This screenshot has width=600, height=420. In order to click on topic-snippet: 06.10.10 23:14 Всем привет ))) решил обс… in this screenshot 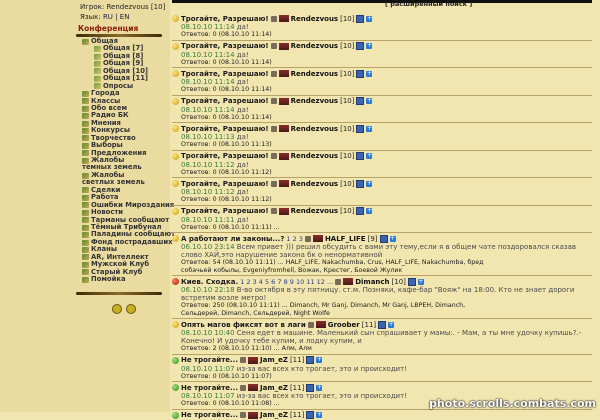, I will do `click(382, 251)`.